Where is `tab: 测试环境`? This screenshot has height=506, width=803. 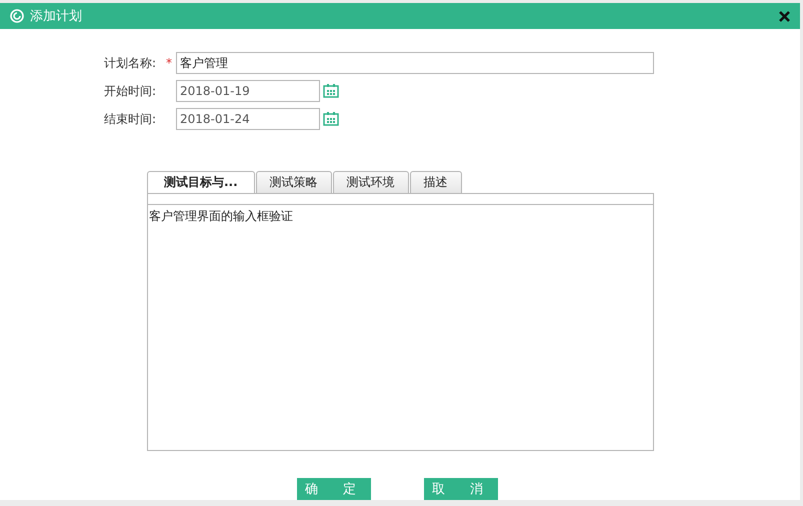 tab: 测试环境 is located at coordinates (370, 182).